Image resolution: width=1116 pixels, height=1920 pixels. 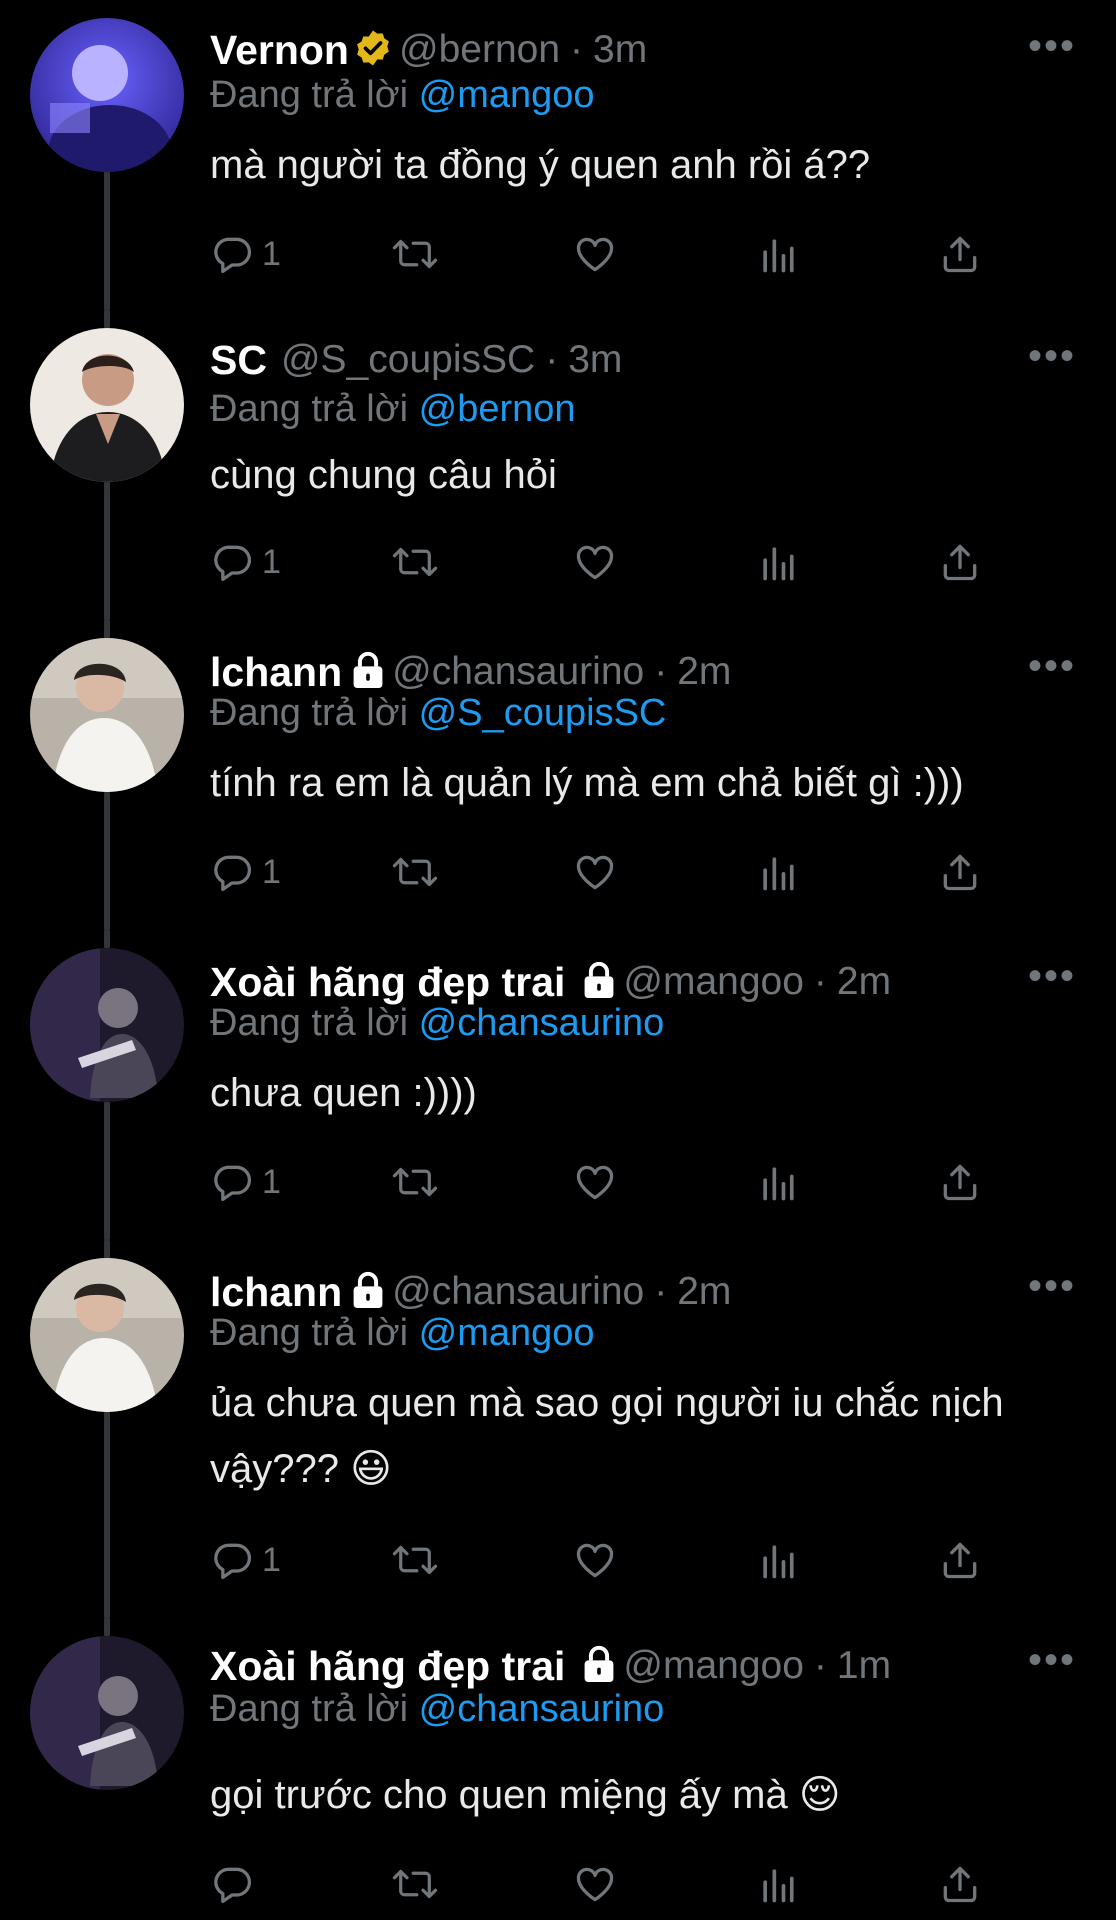 I want to click on reply-button, so click(x=232, y=1884).